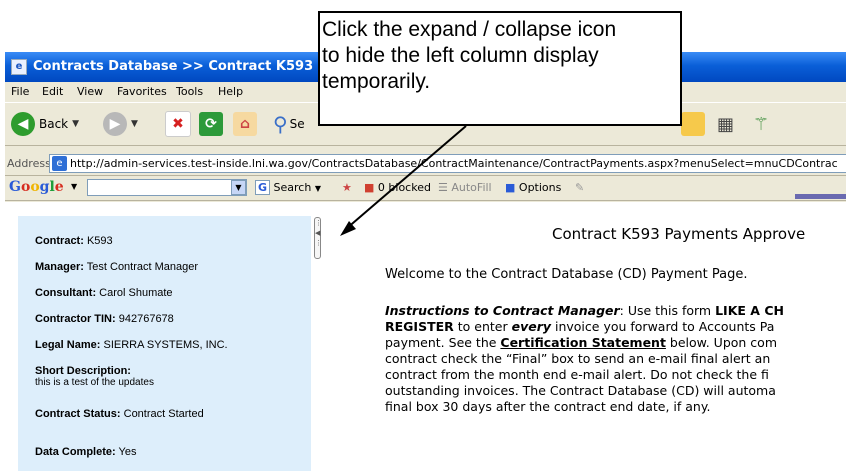 The height and width of the screenshot is (471, 846). Describe the element at coordinates (74, 241) in the screenshot. I see `contract-field: Contract: K593` at that location.